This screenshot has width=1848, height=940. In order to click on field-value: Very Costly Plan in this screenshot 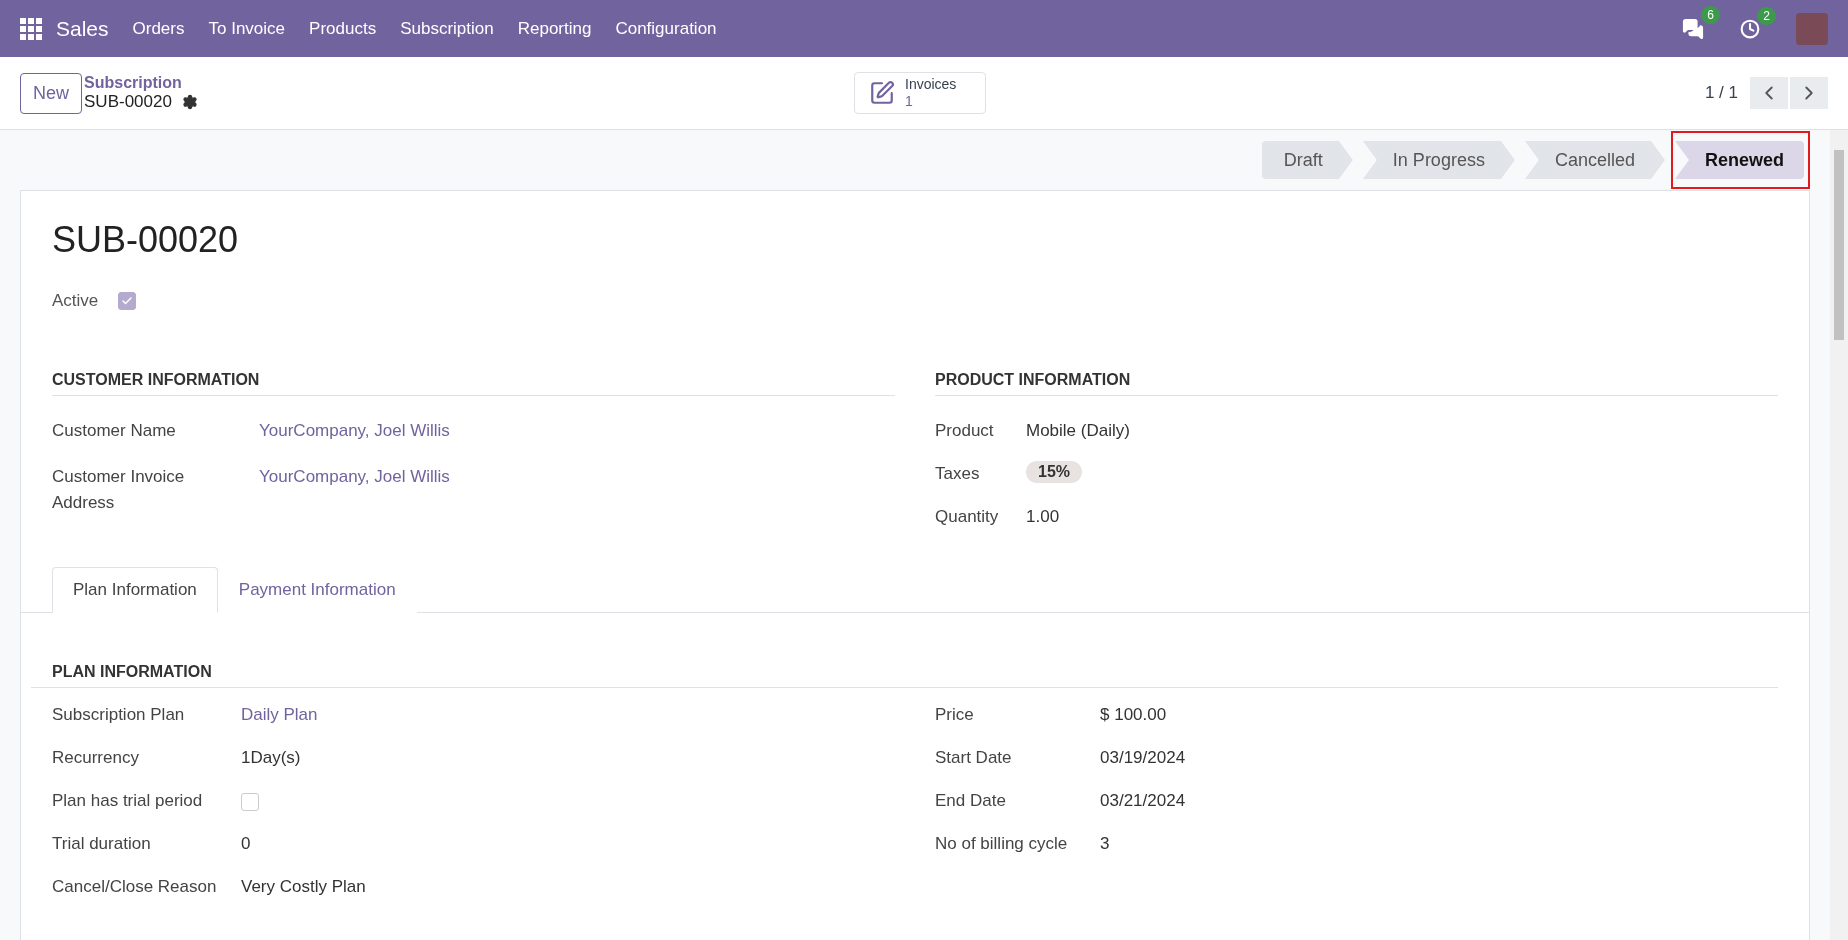, I will do `click(304, 887)`.